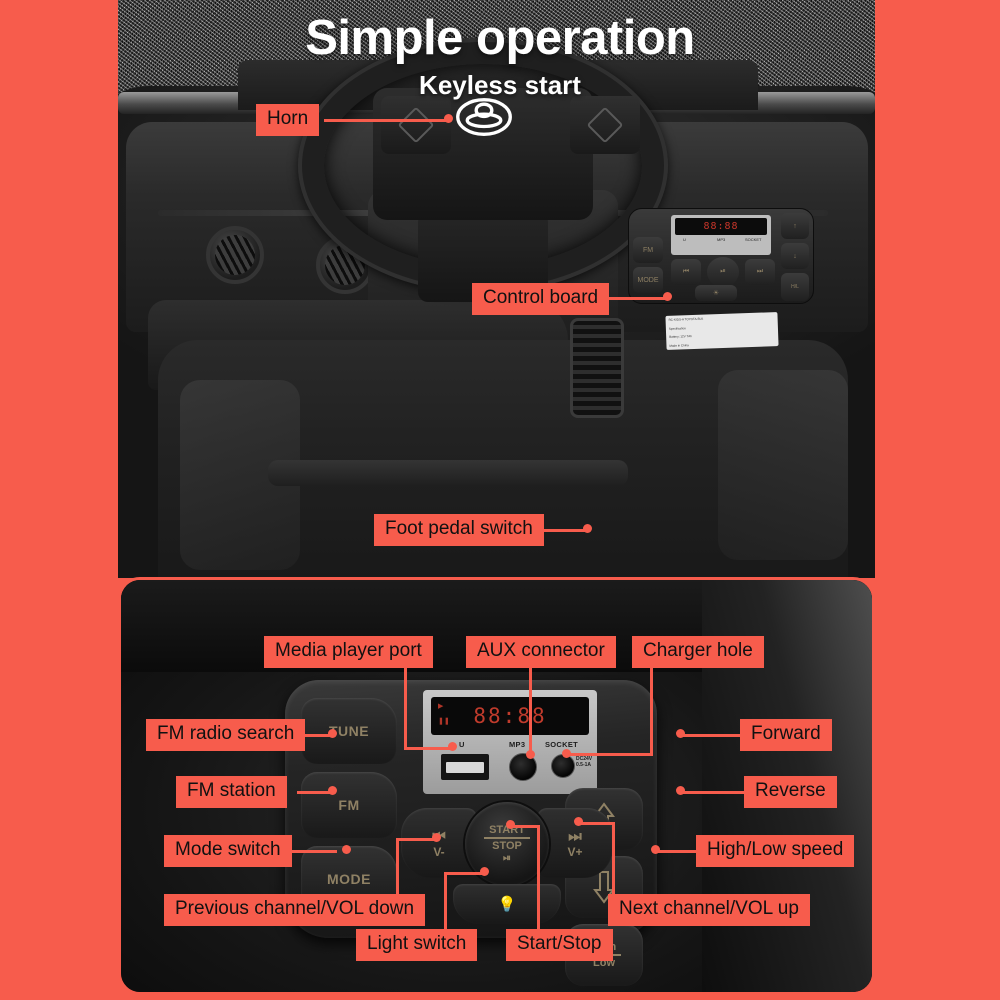 The image size is (1000, 1000). What do you see at coordinates (795, 226) in the screenshot?
I see `forward-button-top: ↑` at bounding box center [795, 226].